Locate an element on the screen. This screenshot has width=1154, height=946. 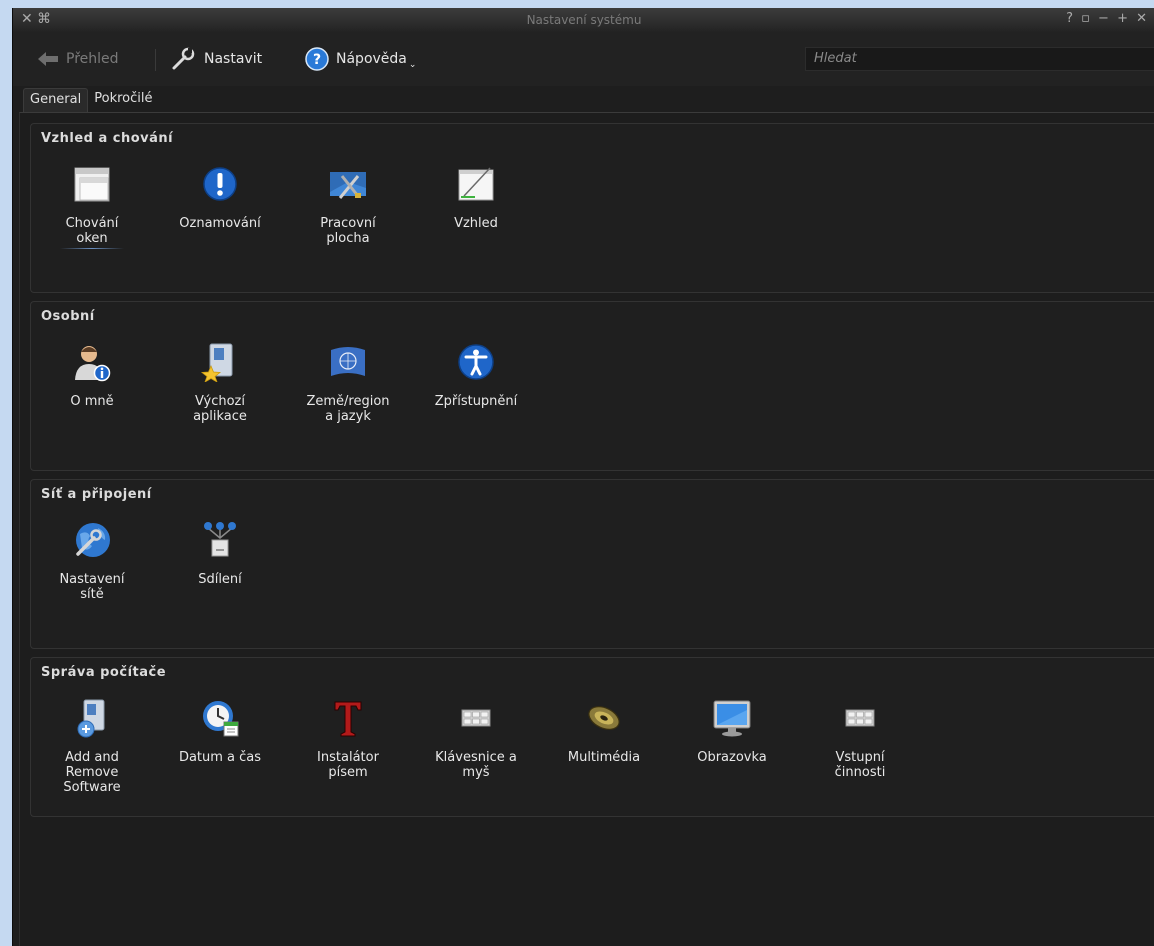
item-label: Země/region a jazyk is located at coordinates (348, 409).